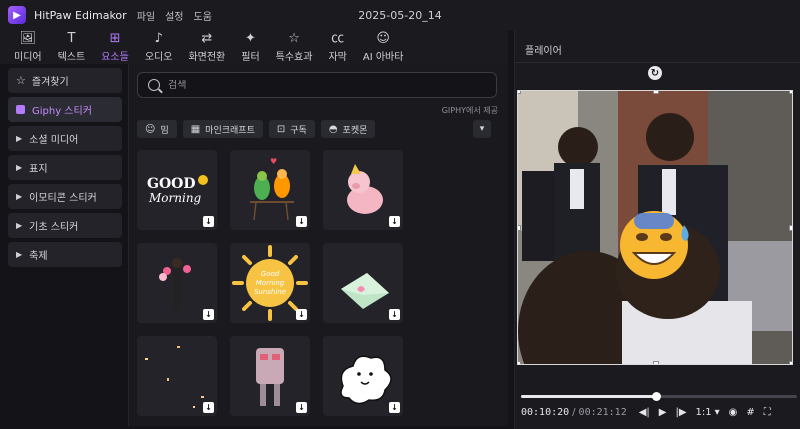 The height and width of the screenshot is (429, 800). Describe the element at coordinates (767, 412) in the screenshot. I see `fullscreen-icon: ⛶` at that location.